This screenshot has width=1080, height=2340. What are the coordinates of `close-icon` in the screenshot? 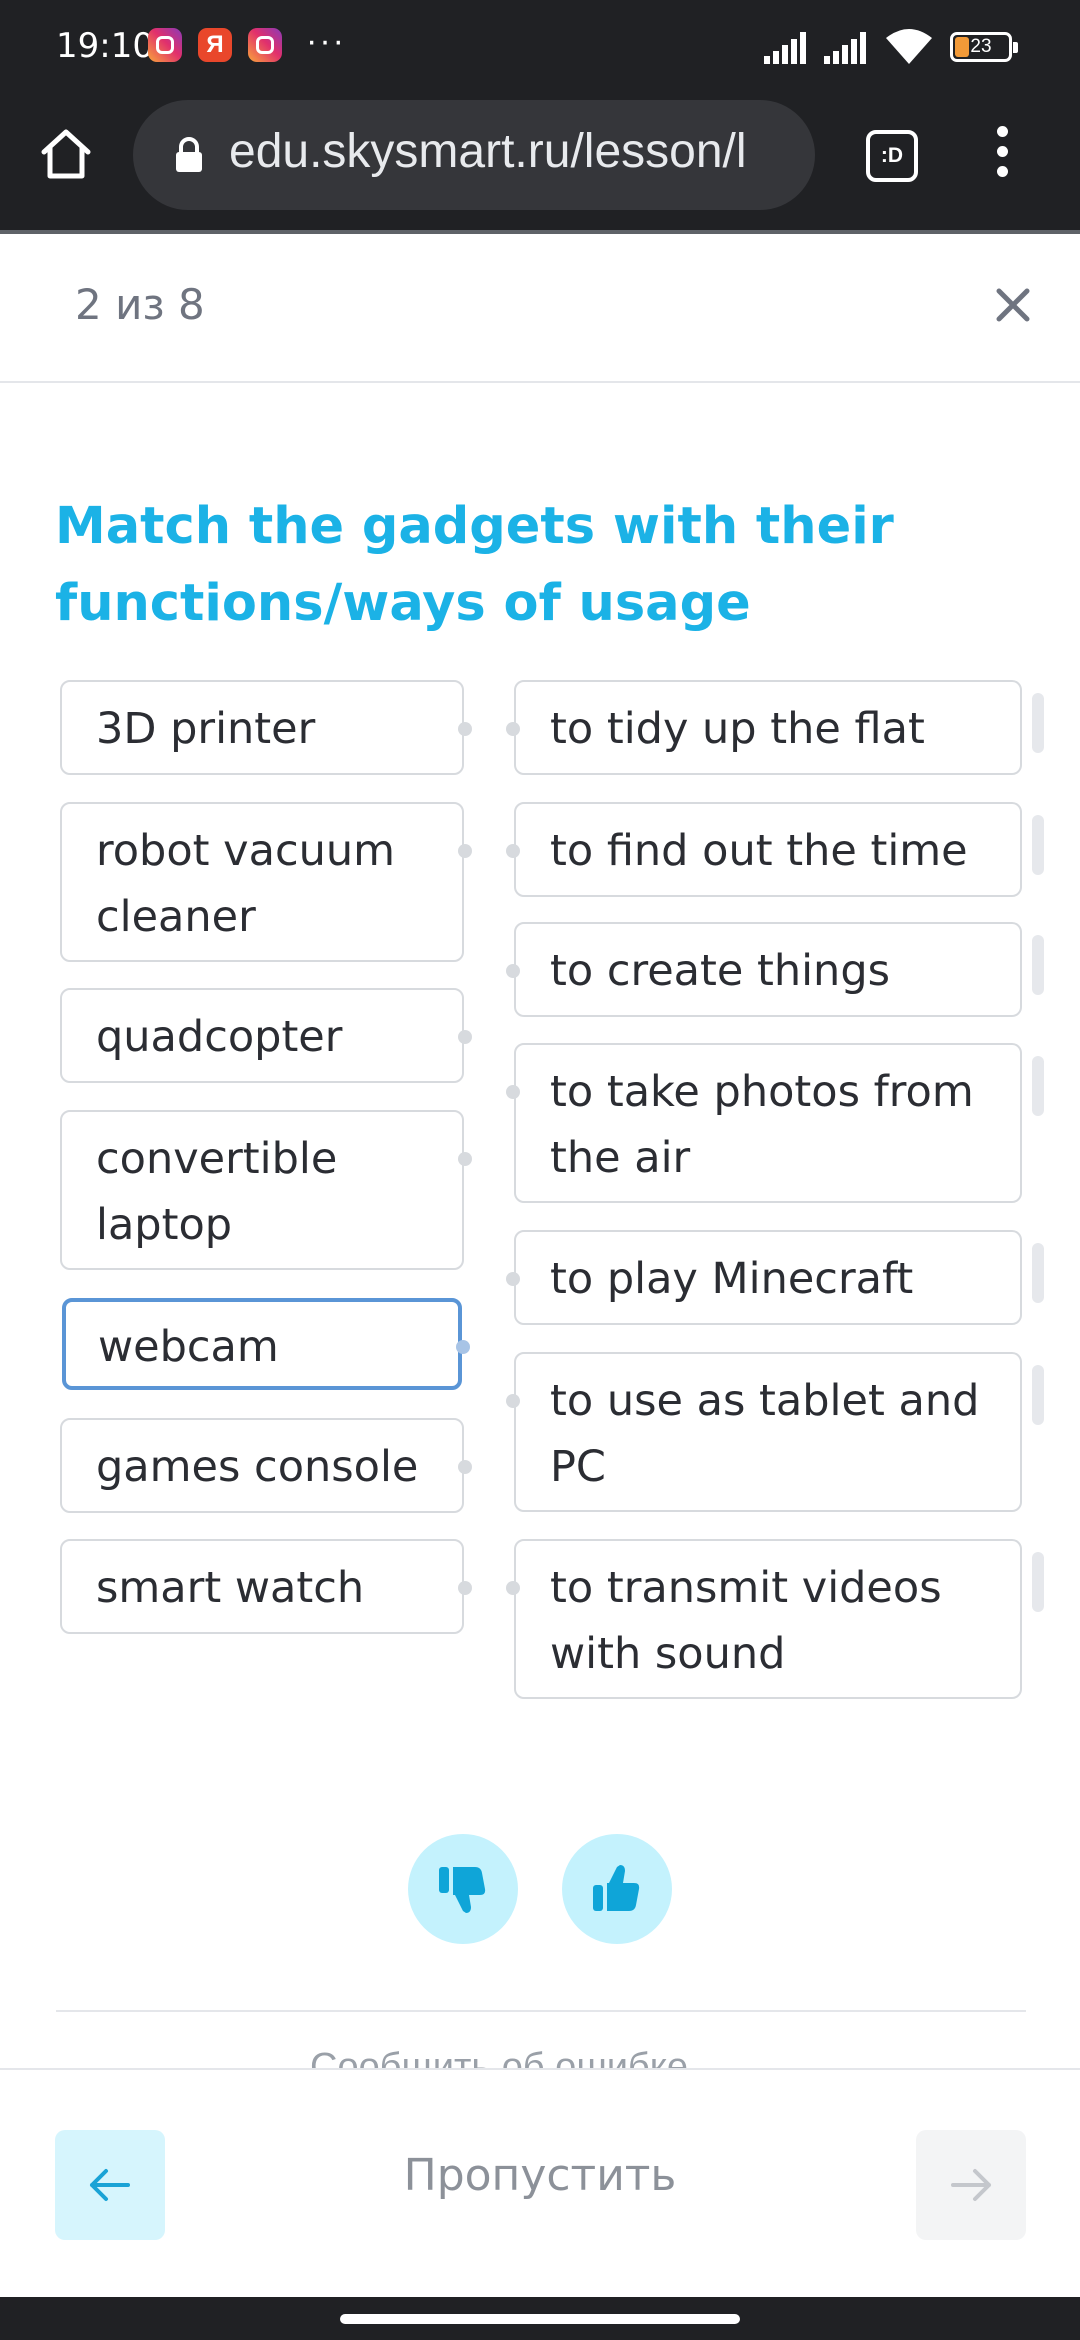 It's located at (1013, 305).